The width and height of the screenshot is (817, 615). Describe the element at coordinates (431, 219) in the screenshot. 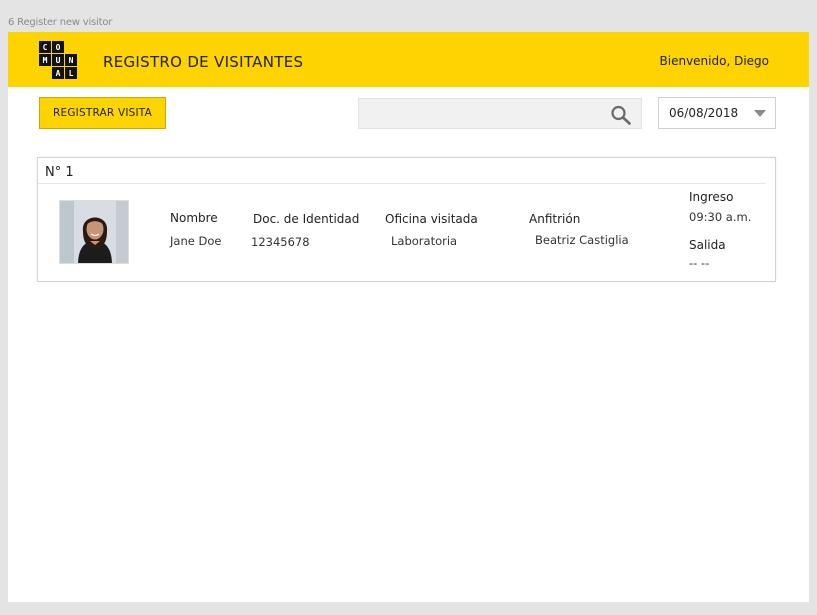

I see `office-label: Oficina visitada` at that location.